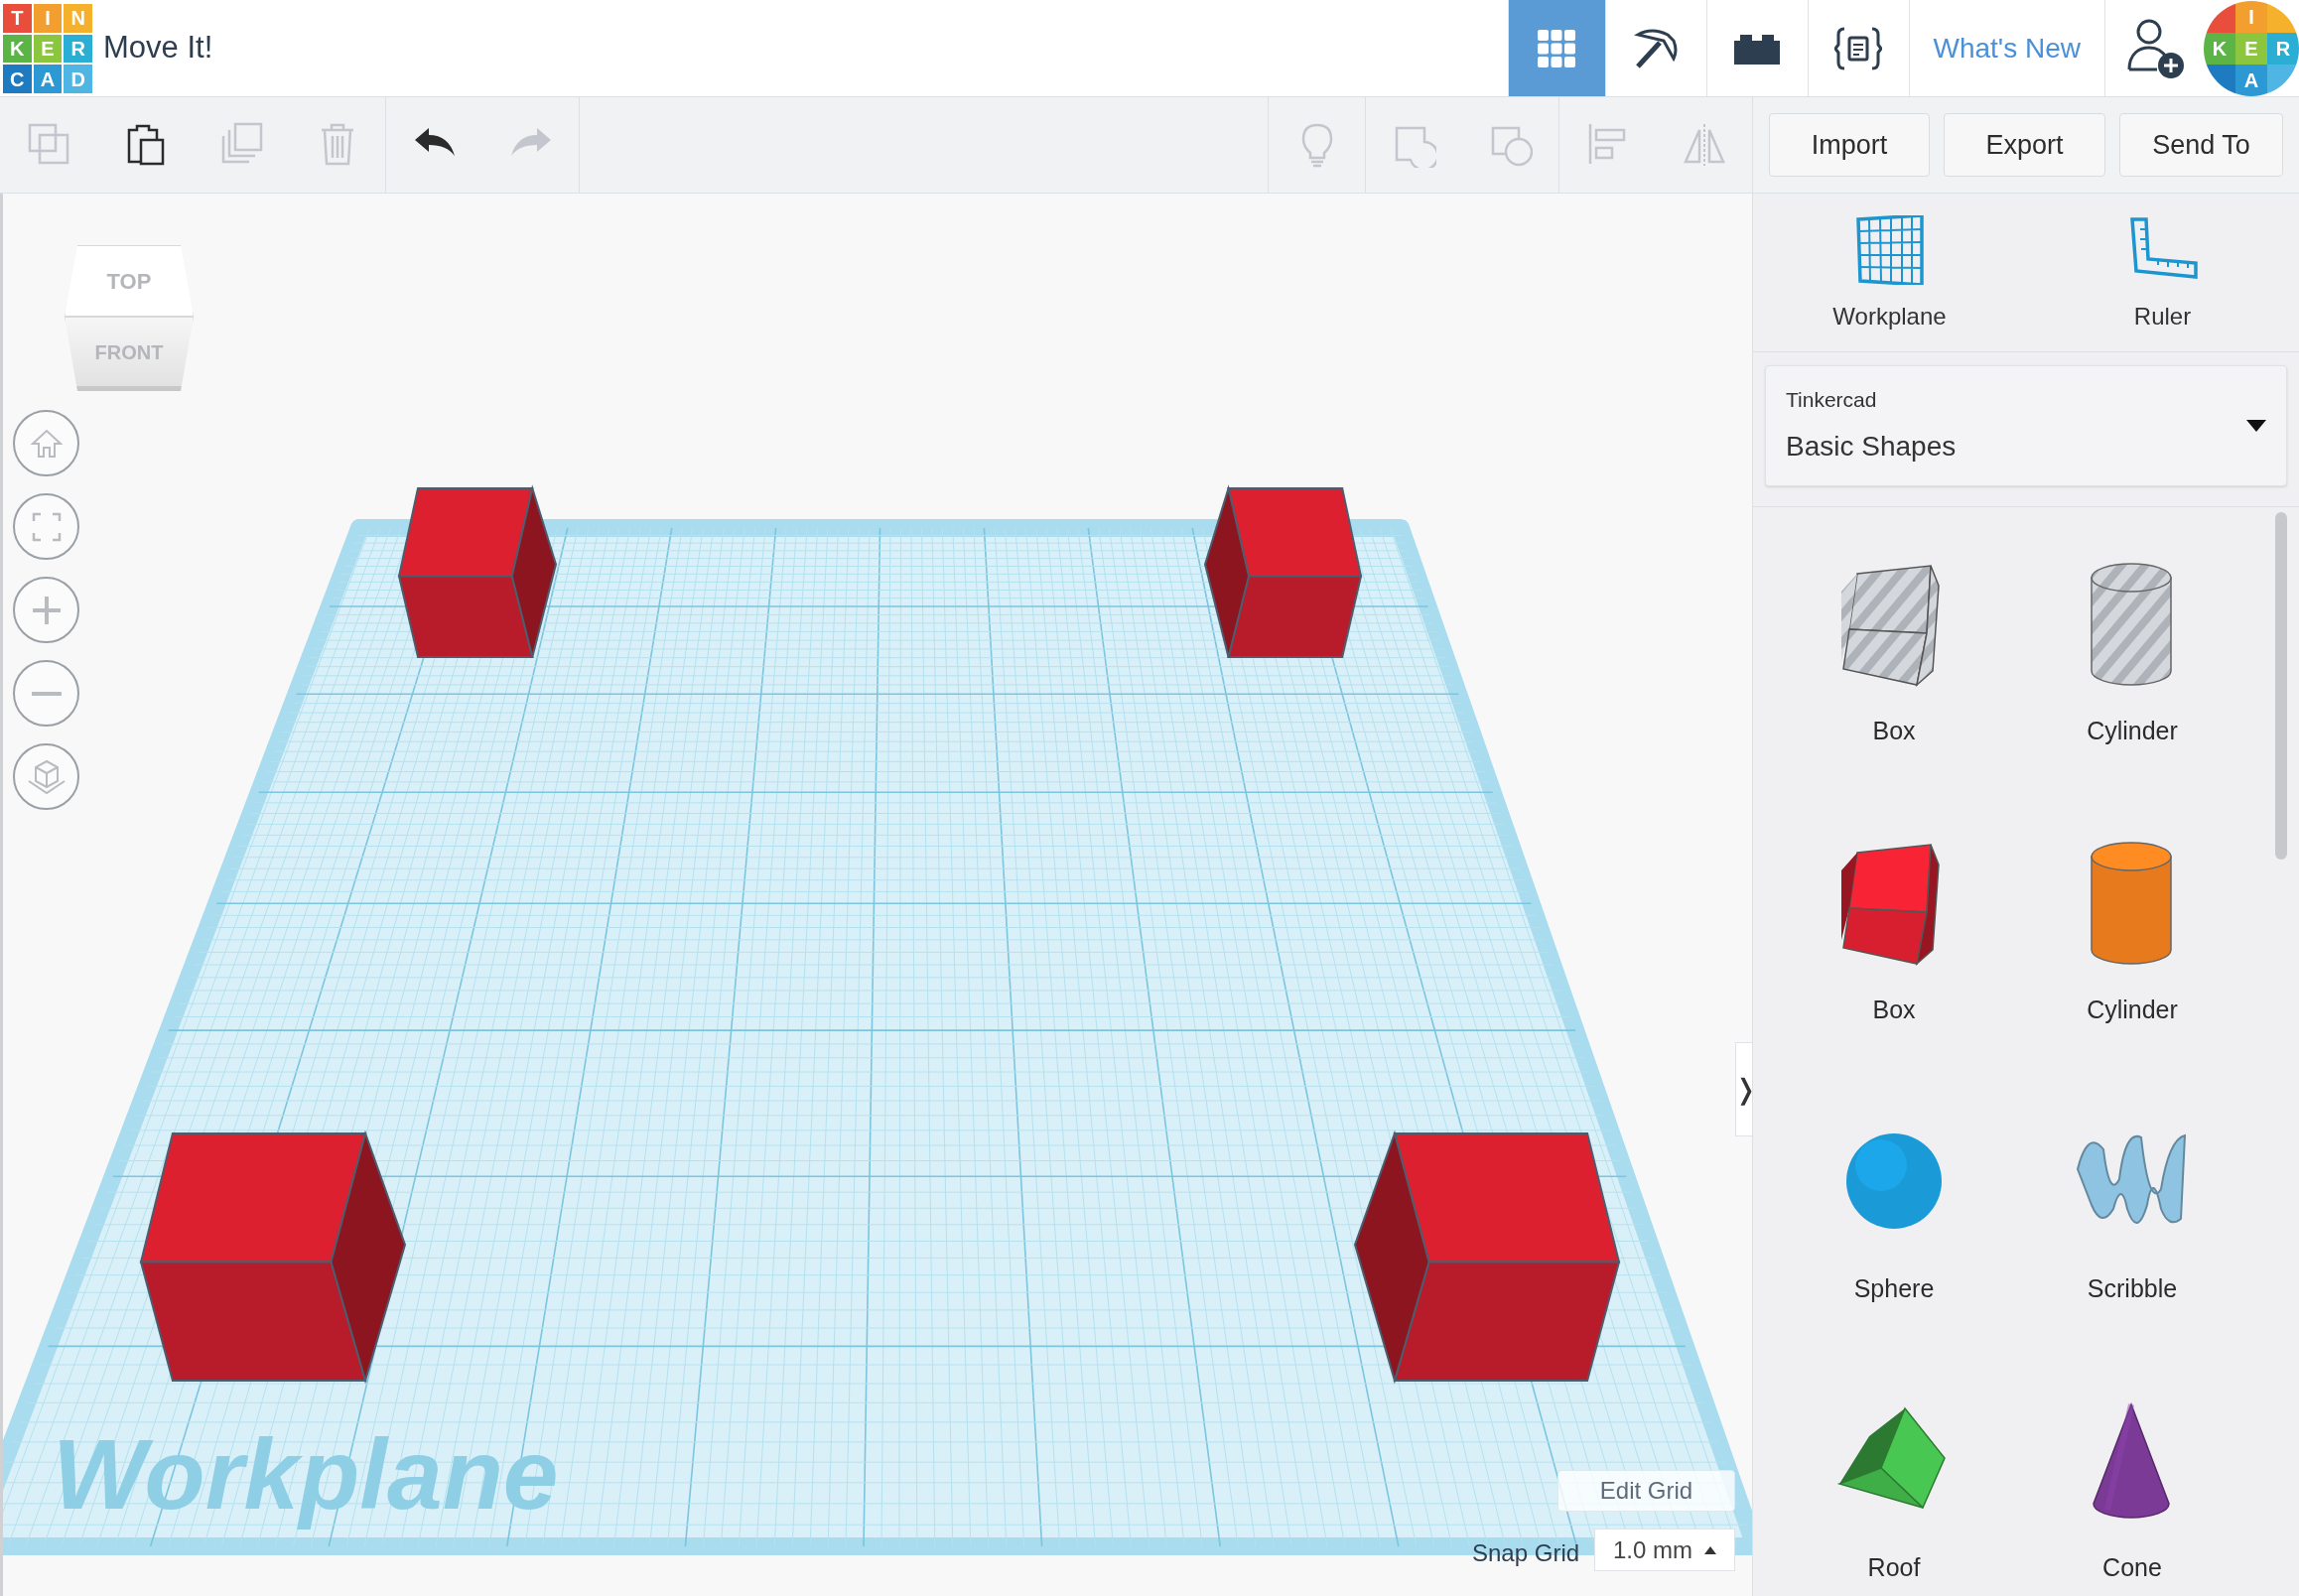 The image size is (2299, 1596). Describe the element at coordinates (158, 48) in the screenshot. I see `project-title: Move It!` at that location.